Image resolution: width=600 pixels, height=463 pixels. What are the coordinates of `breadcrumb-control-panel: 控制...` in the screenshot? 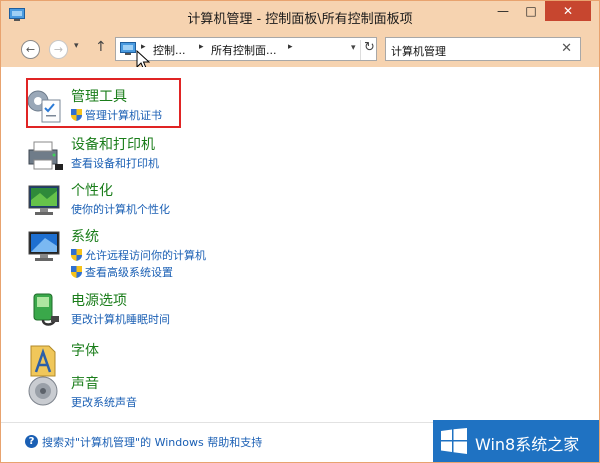 It's located at (169, 50).